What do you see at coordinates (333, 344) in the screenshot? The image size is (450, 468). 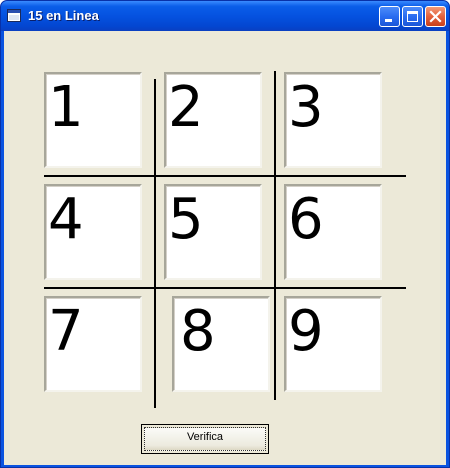 I see `tile-9: 9` at bounding box center [333, 344].